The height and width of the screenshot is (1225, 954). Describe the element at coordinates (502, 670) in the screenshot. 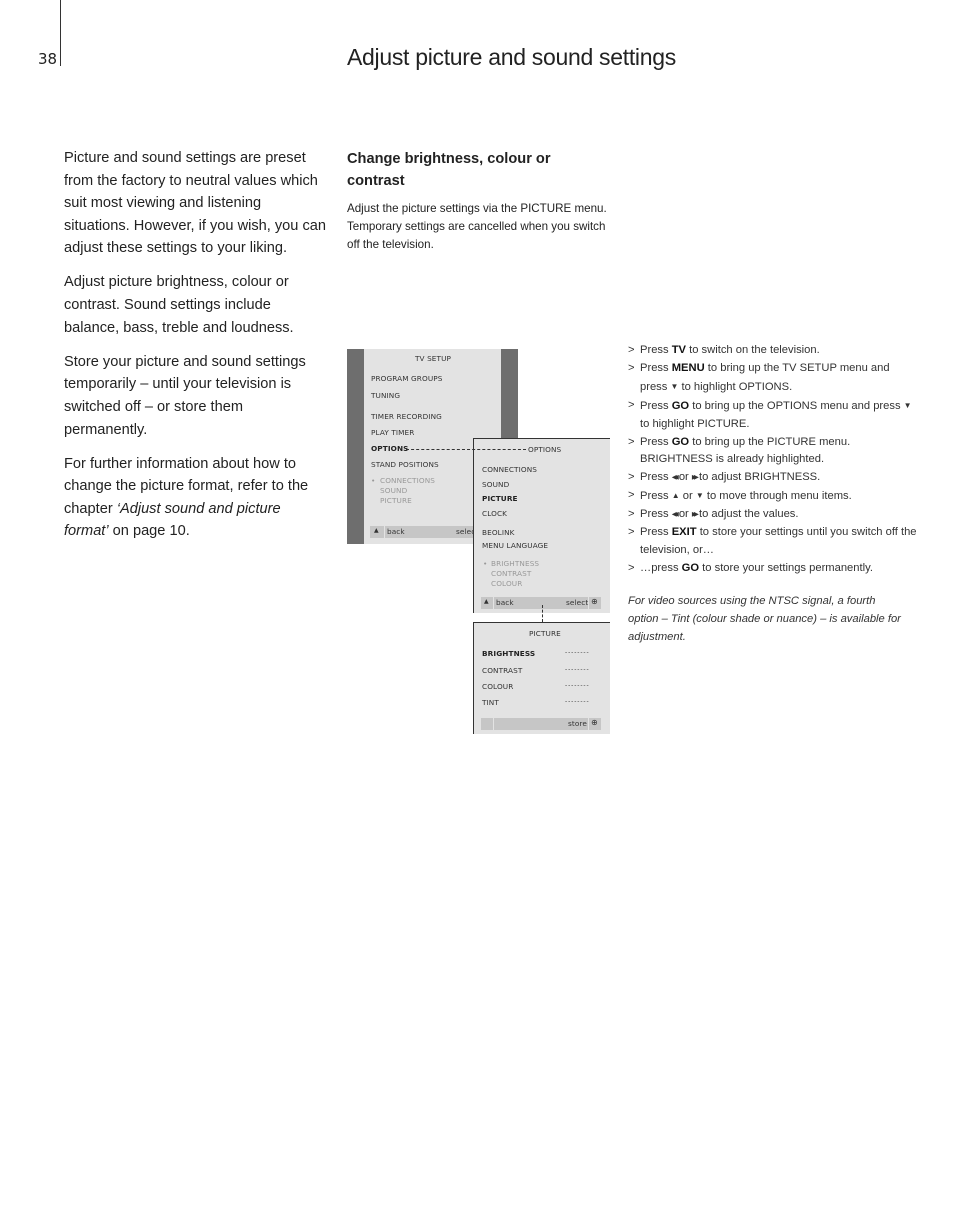

I see `menu-item: CONTRAST` at that location.